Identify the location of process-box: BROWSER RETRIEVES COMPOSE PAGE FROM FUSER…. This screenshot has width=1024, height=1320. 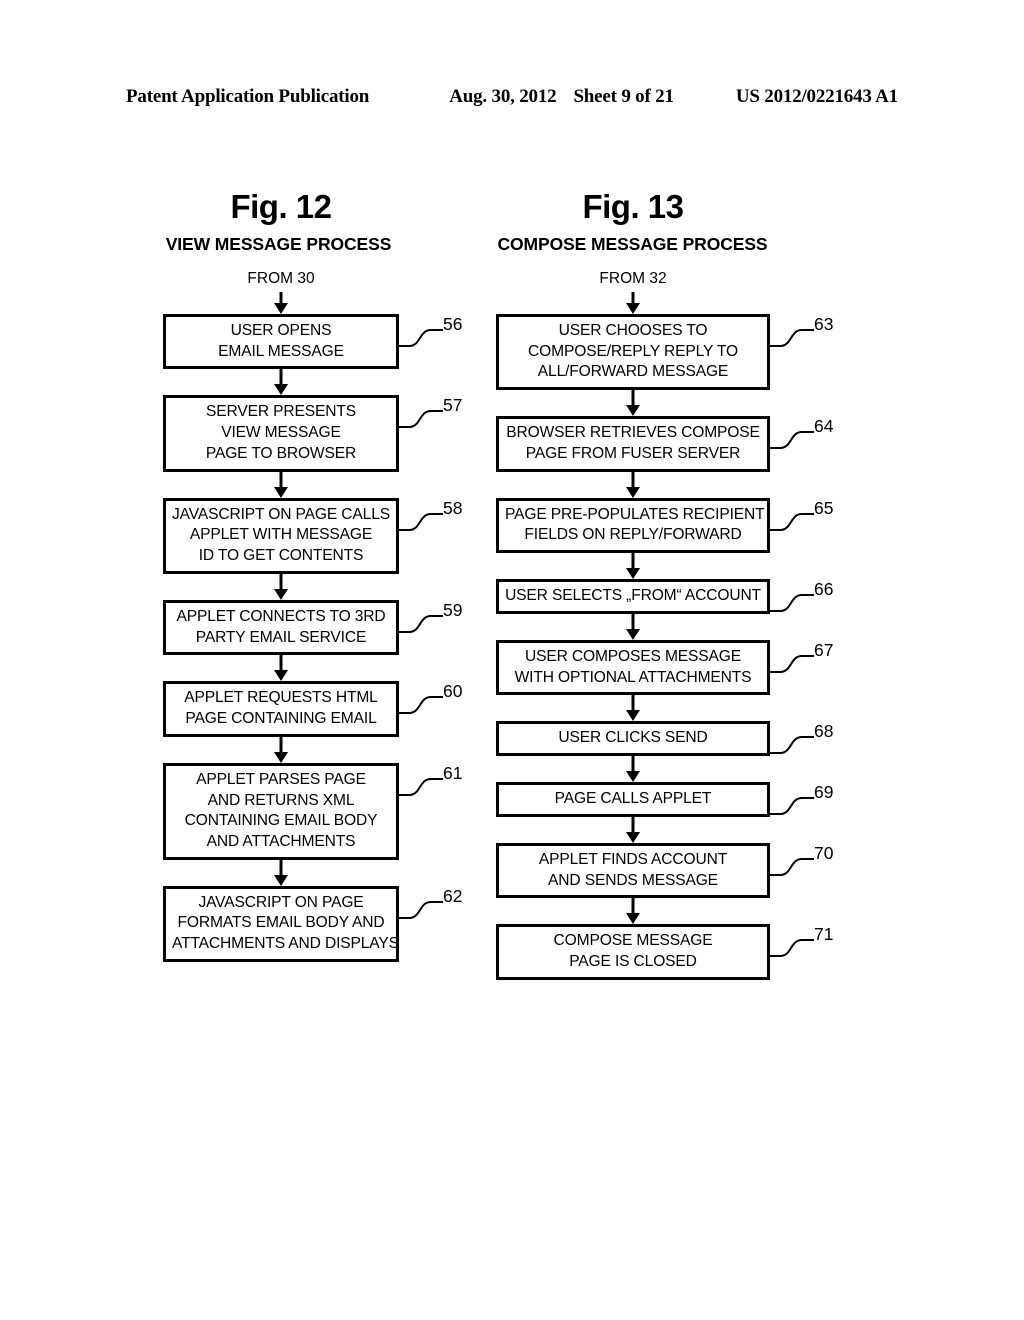
(633, 444).